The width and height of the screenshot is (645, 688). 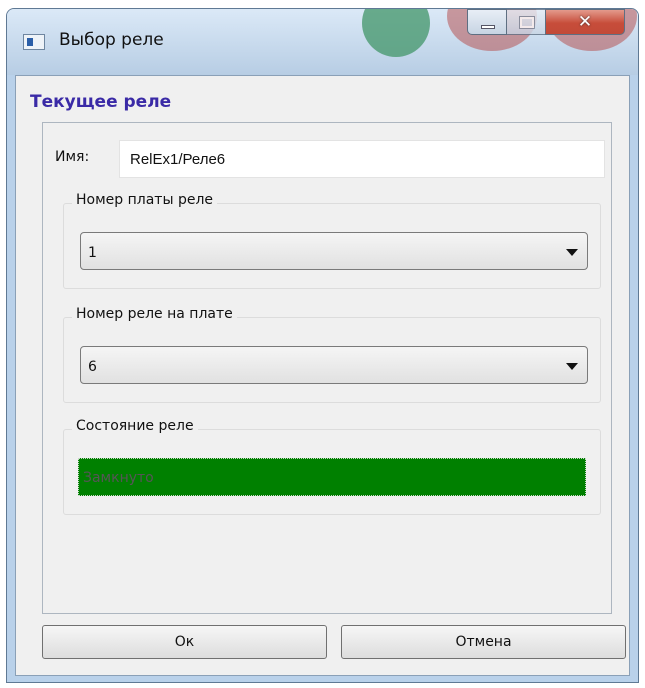 What do you see at coordinates (154, 314) in the screenshot?
I see `relay-number-title: Номер реле на плате` at bounding box center [154, 314].